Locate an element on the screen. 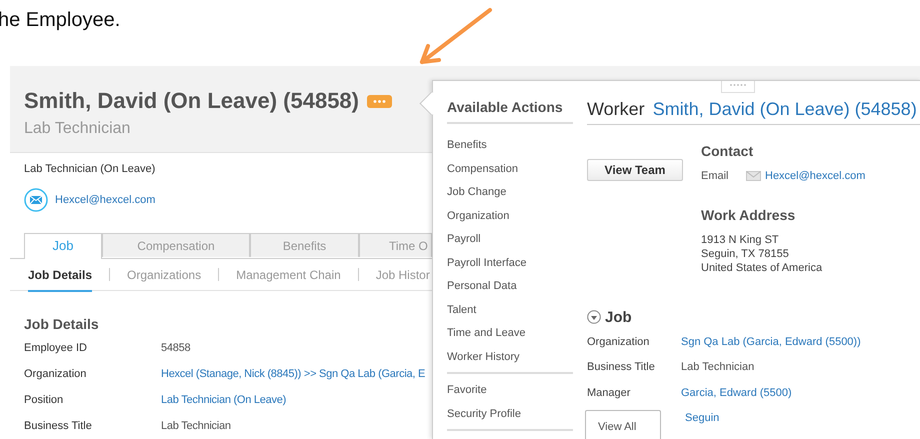 The width and height of the screenshot is (920, 439). drag-handle is located at coordinates (738, 87).